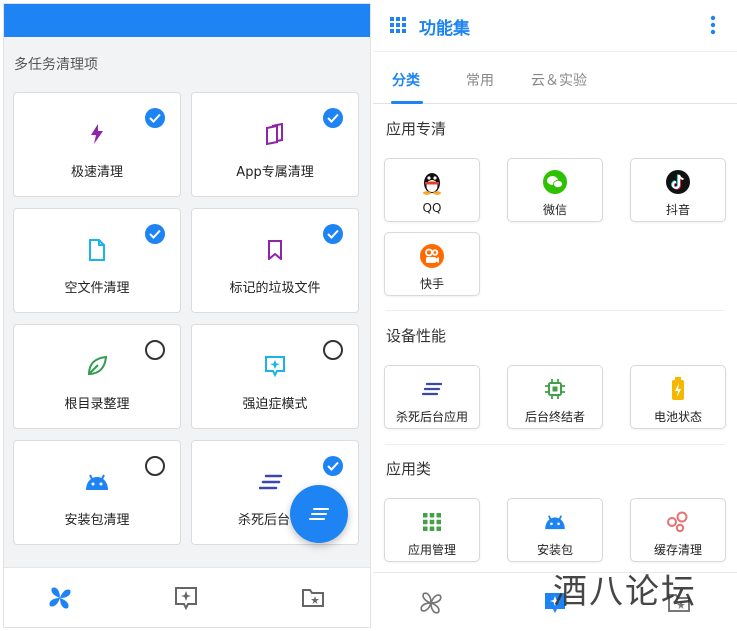  I want to click on app-bar: 功能集, so click(555, 26).